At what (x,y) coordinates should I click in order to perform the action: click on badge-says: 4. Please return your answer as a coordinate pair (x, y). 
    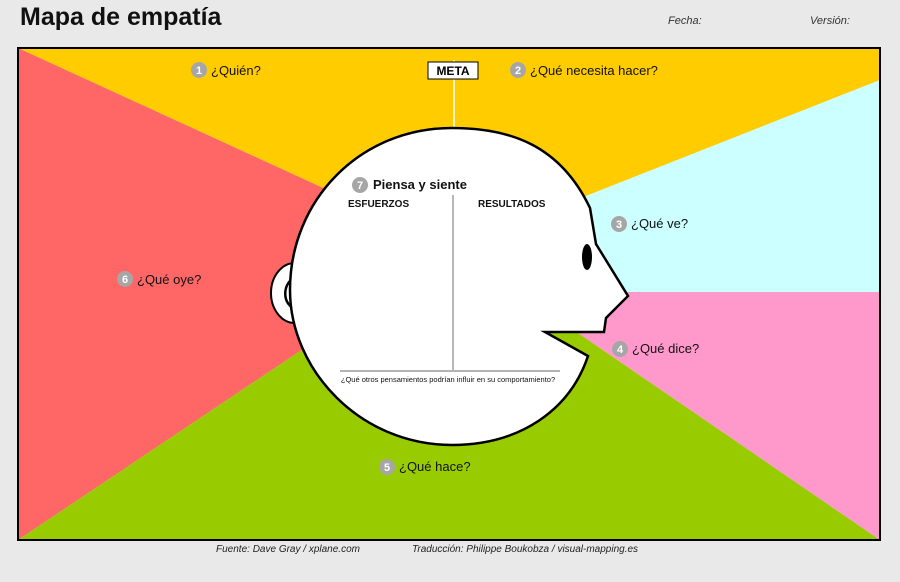
    Looking at the image, I should click on (620, 349).